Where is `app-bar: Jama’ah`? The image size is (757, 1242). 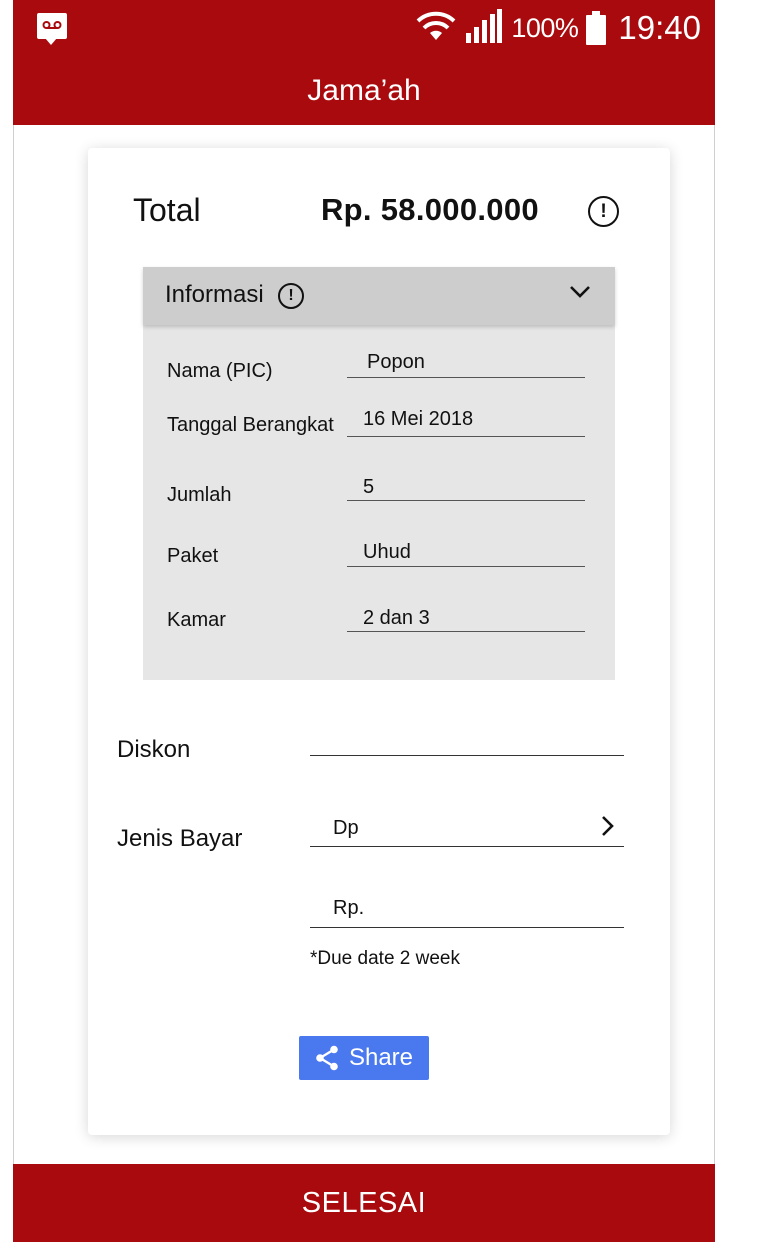 app-bar: Jama’ah is located at coordinates (364, 90).